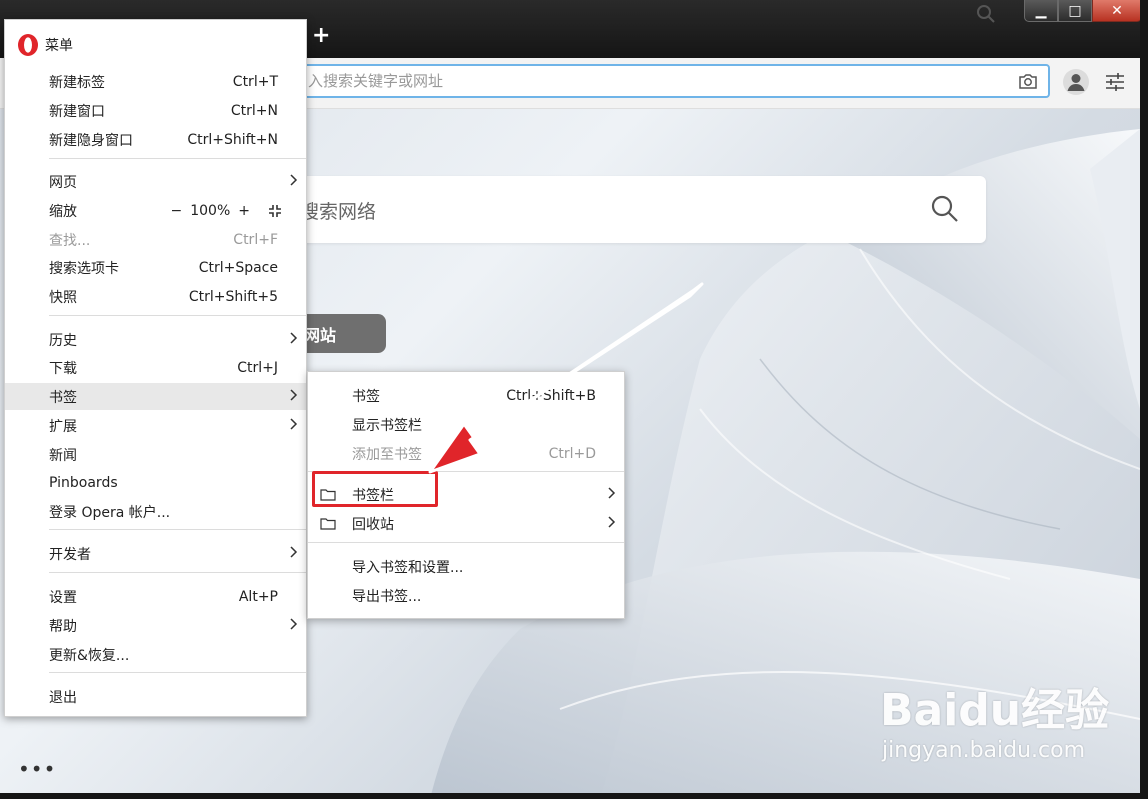 The width and height of the screenshot is (1148, 799). I want to click on menu-item-exit: 退出, so click(155, 696).